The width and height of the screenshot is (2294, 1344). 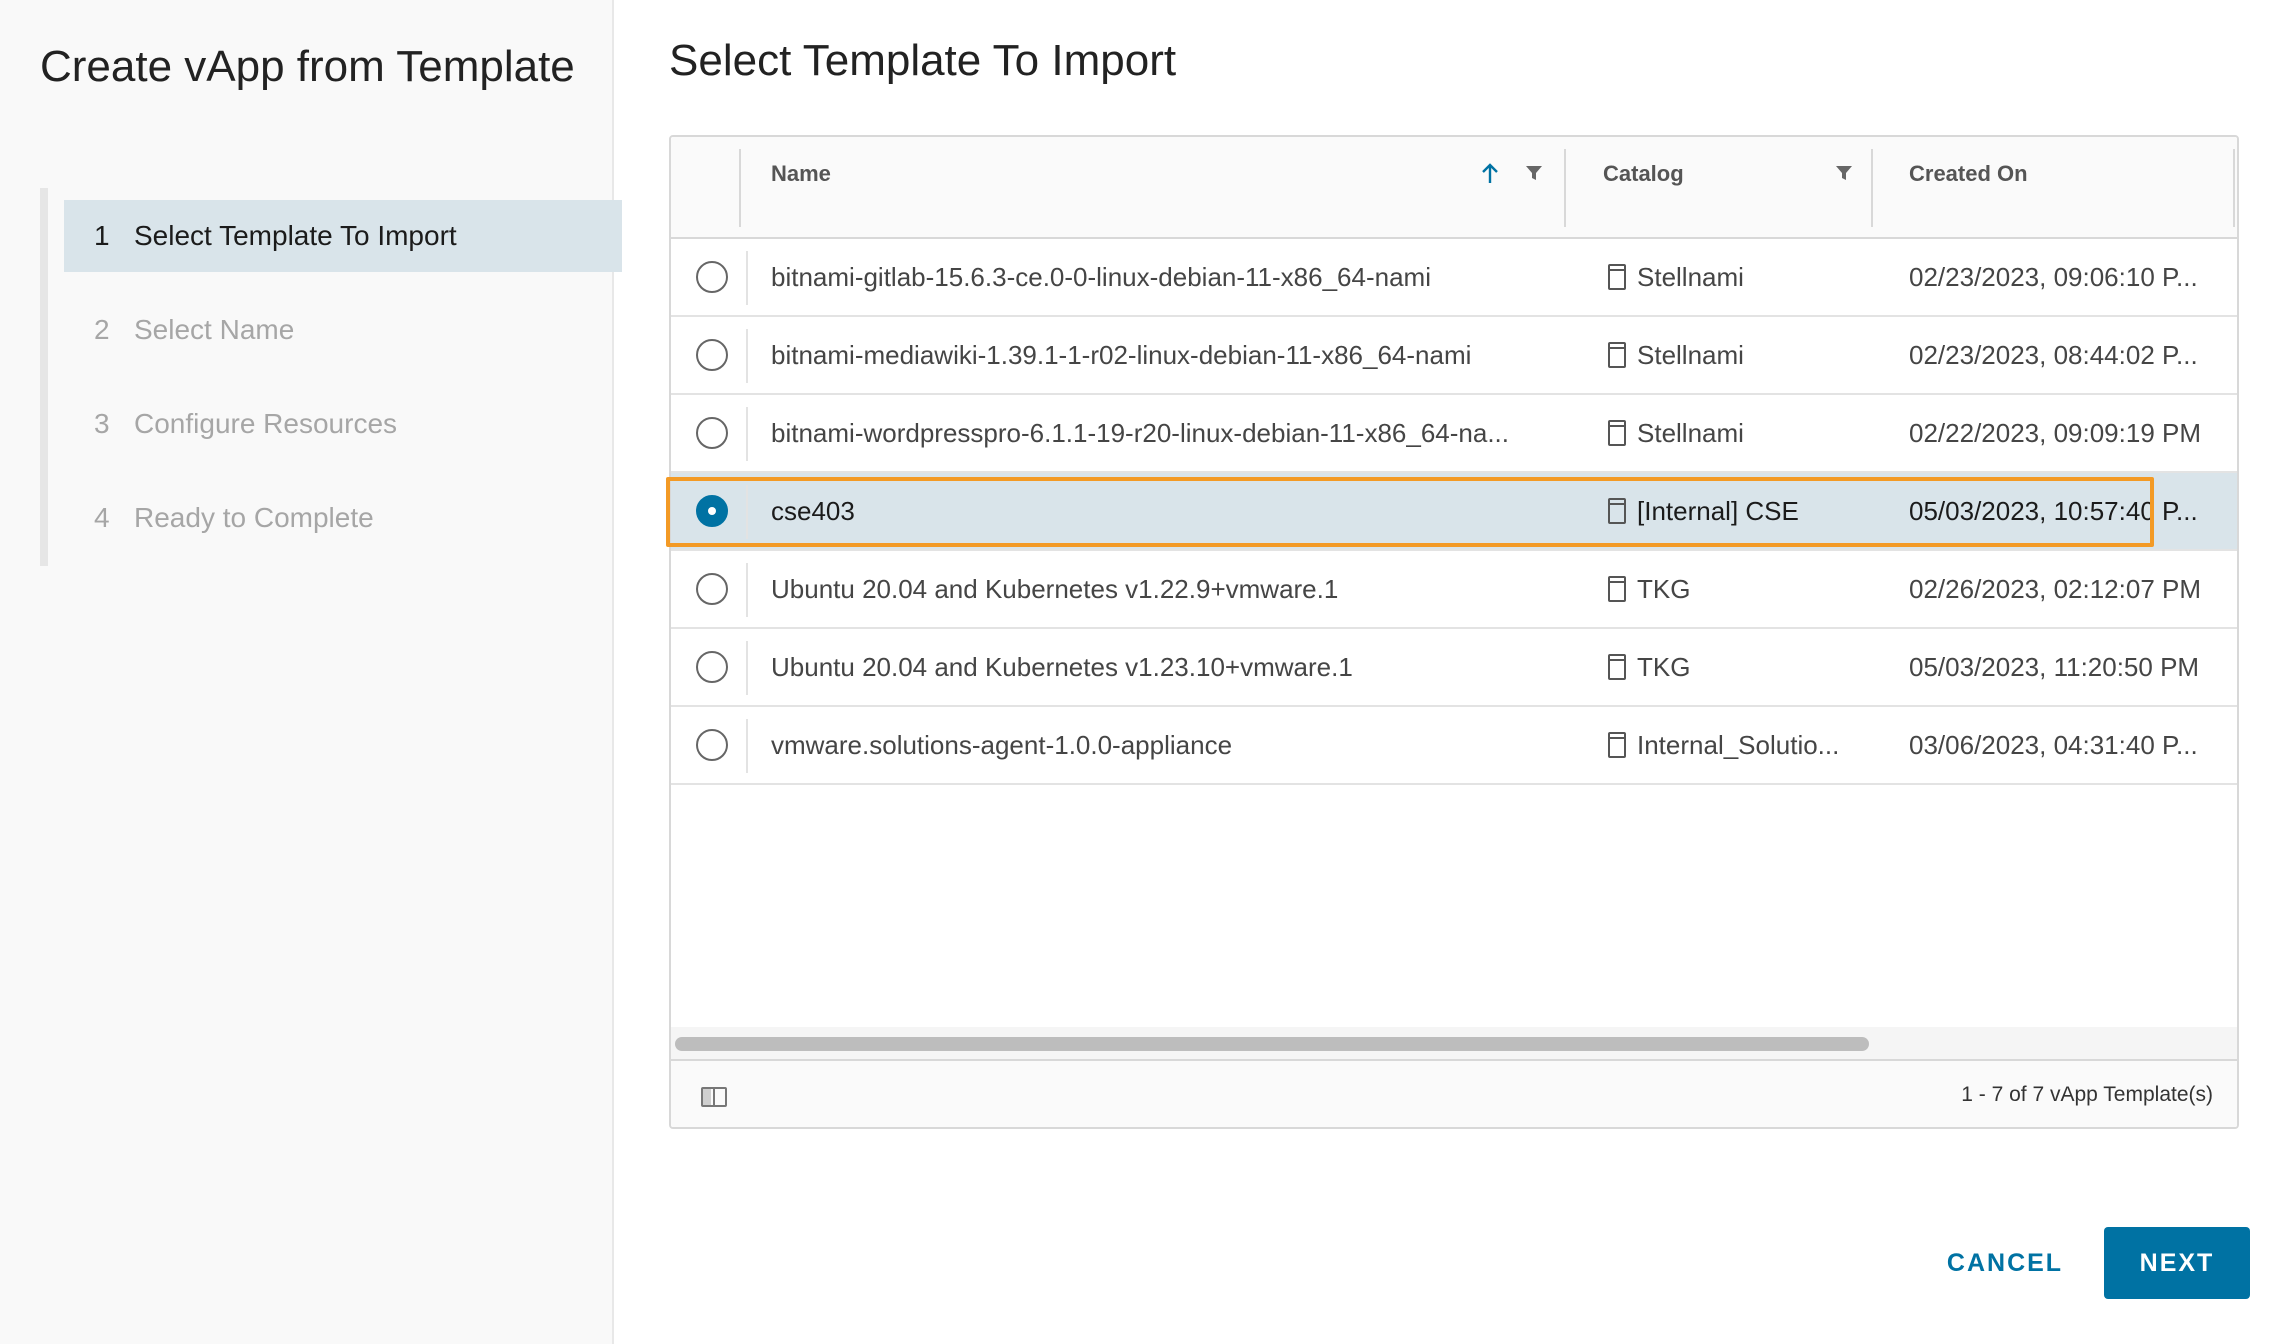 What do you see at coordinates (102, 423) in the screenshot?
I see `step-number: 3` at bounding box center [102, 423].